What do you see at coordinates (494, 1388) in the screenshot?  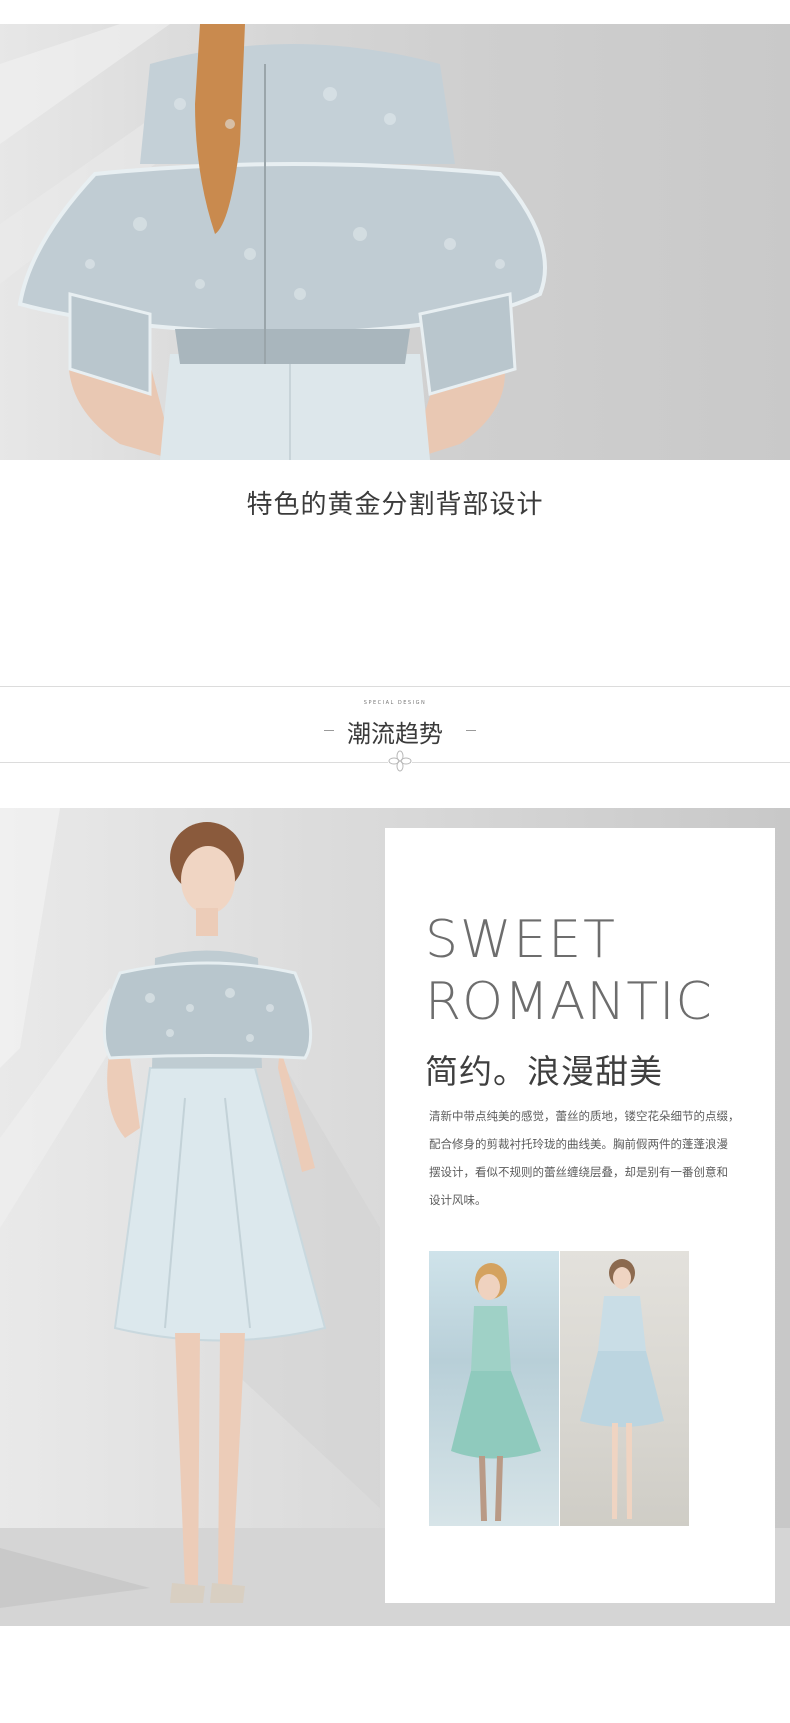 I see `runway-photo-mint` at bounding box center [494, 1388].